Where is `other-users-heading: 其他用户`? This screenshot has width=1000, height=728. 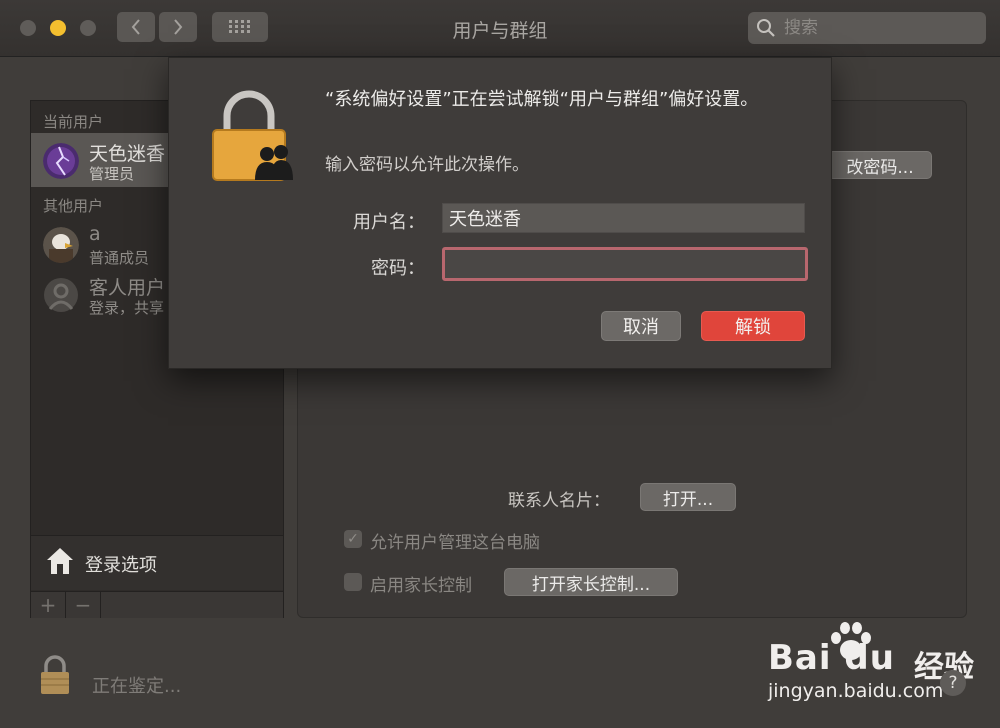 other-users-heading: 其他用户 is located at coordinates (73, 206).